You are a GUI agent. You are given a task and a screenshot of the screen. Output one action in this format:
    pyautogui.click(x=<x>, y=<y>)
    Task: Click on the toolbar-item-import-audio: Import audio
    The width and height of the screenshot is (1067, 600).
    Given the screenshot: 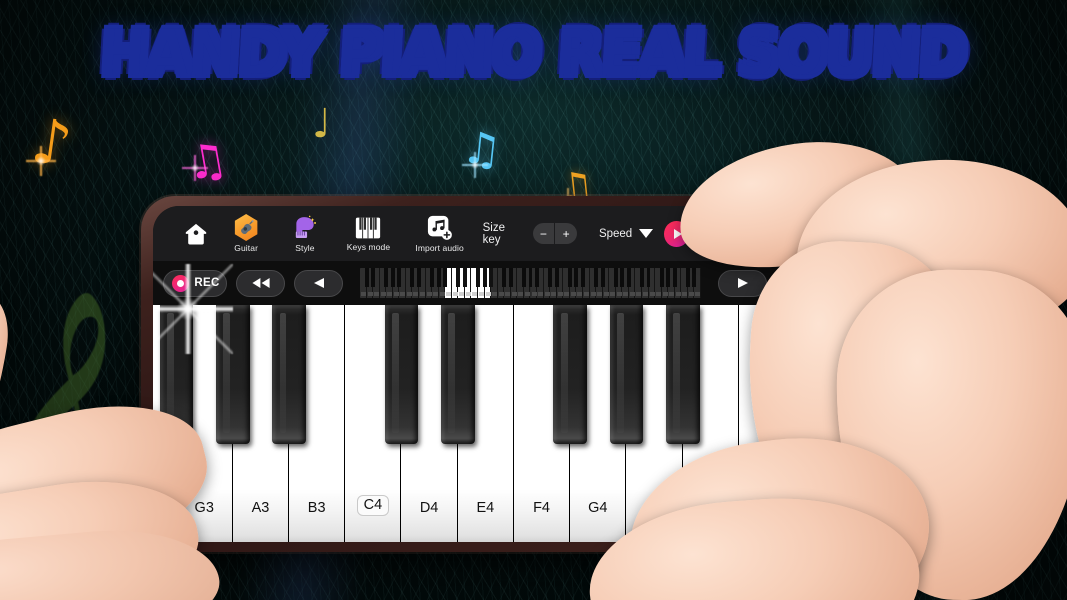 What is the action you would take?
    pyautogui.click(x=440, y=234)
    